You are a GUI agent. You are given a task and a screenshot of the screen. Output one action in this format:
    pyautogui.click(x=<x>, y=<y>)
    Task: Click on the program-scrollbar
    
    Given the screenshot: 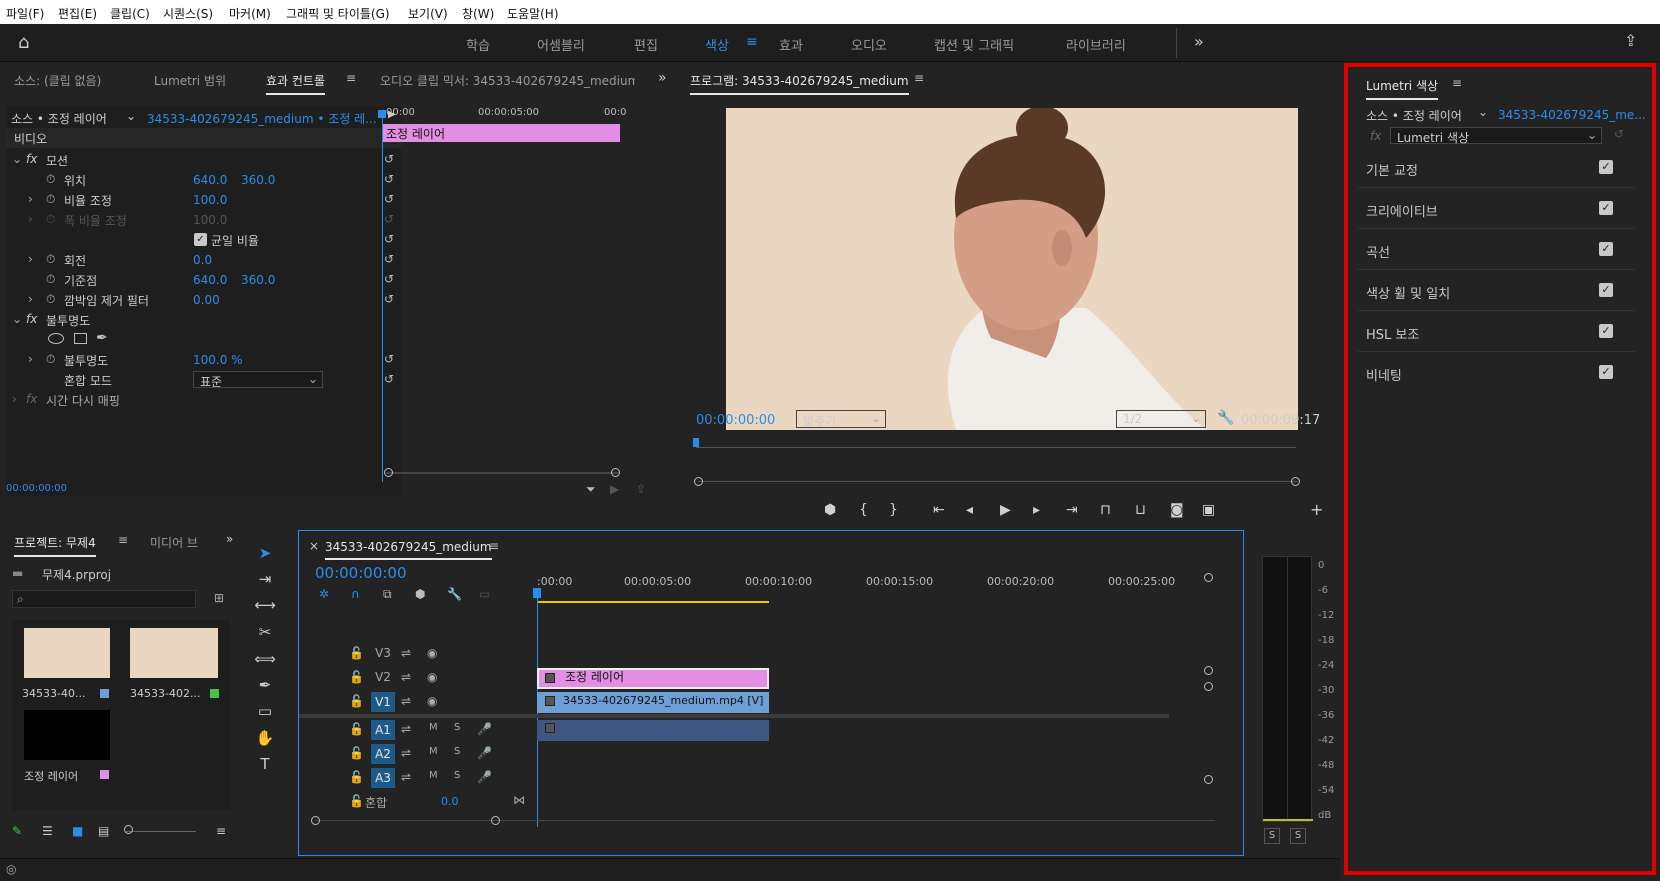 What is the action you would take?
    pyautogui.click(x=997, y=481)
    